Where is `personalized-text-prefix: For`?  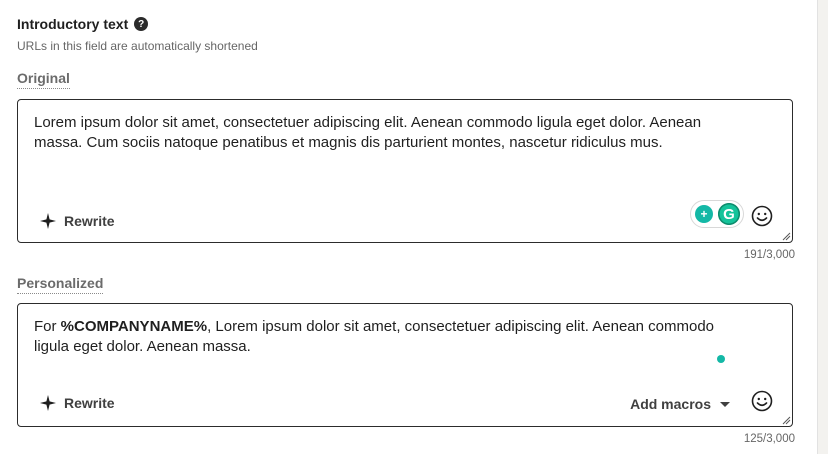 personalized-text-prefix: For is located at coordinates (47, 326).